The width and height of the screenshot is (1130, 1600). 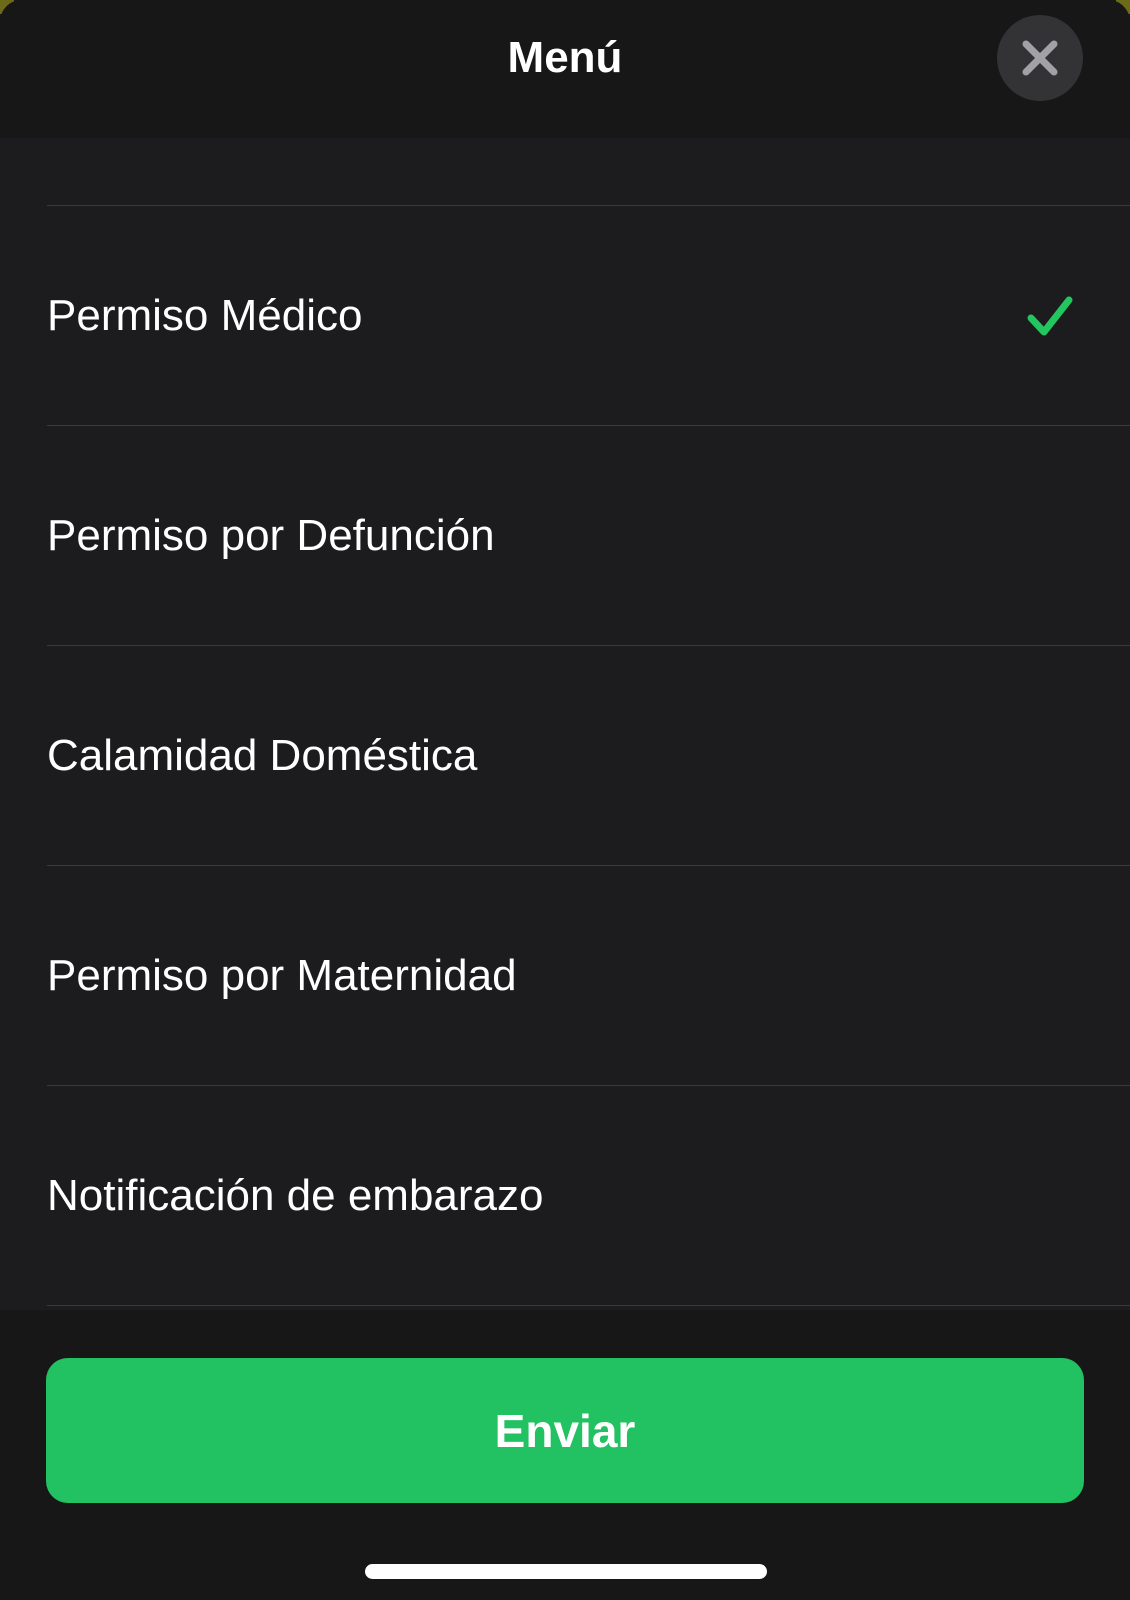 I want to click on checkmark-icon, so click(x=1050, y=316).